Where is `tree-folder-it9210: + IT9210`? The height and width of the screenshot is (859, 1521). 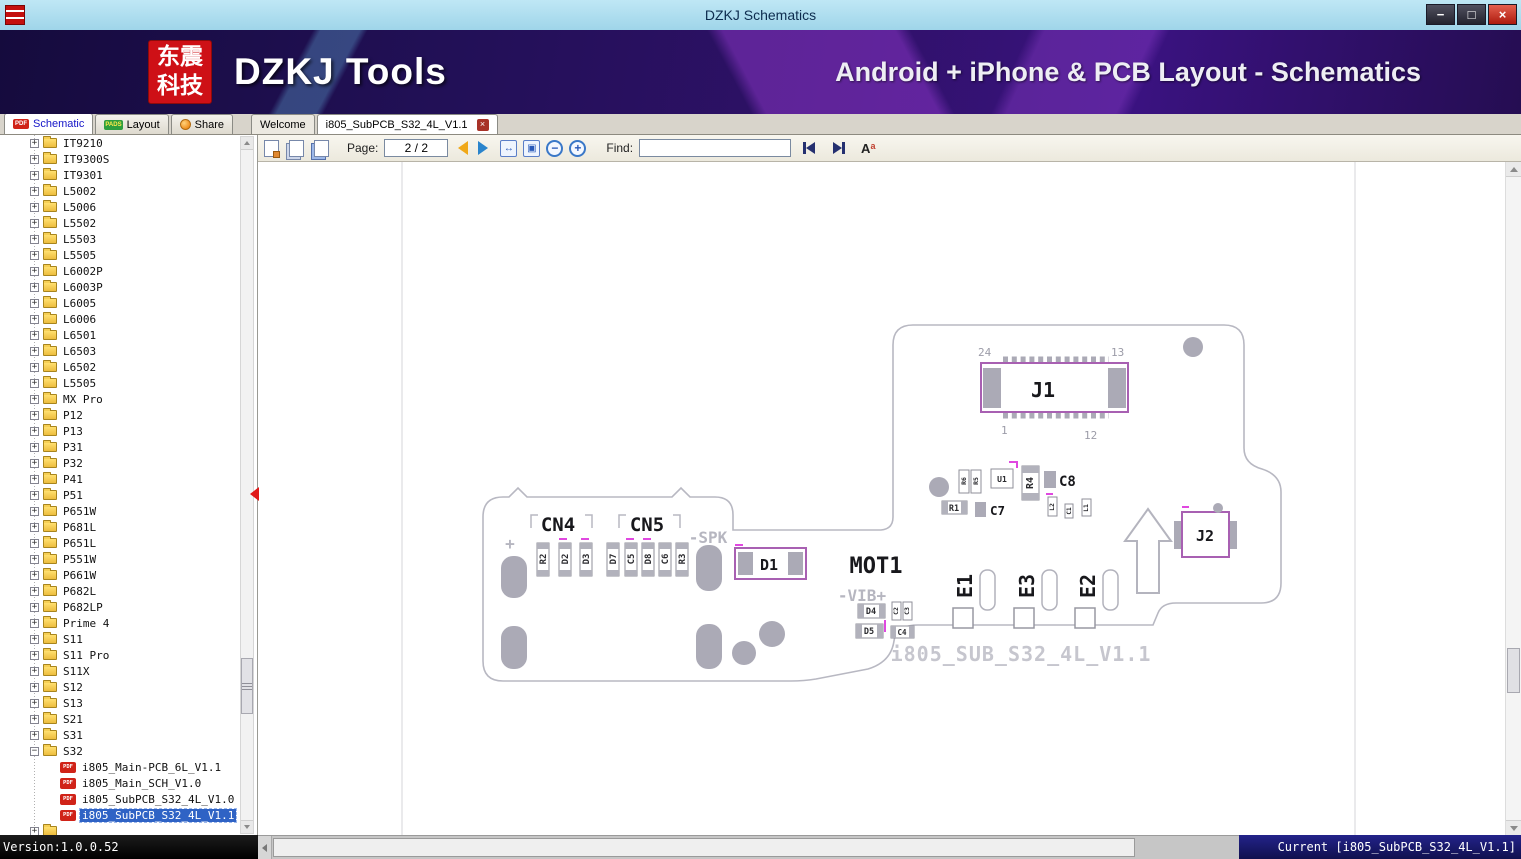
tree-folder-it9210: + IT9210 is located at coordinates (119, 143).